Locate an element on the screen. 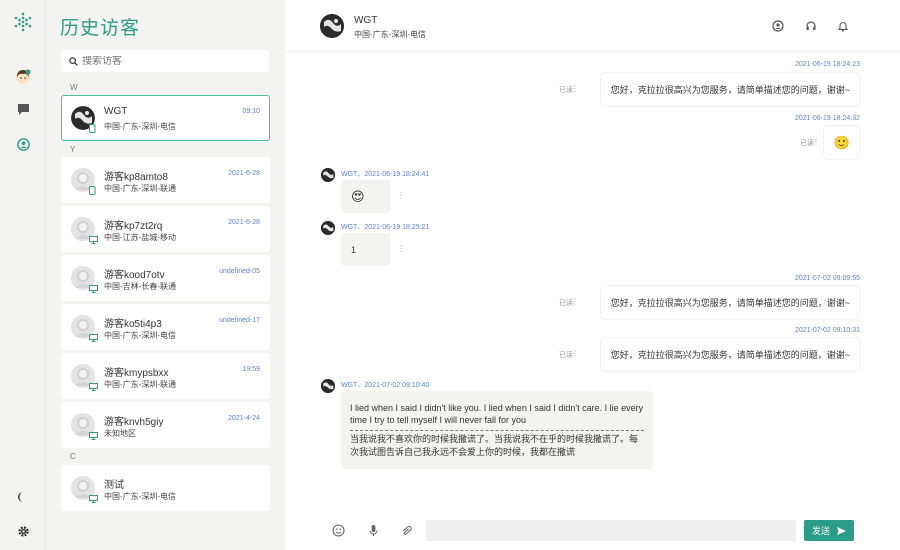 This screenshot has width=900, height=550. search-icon is located at coordinates (73, 61).